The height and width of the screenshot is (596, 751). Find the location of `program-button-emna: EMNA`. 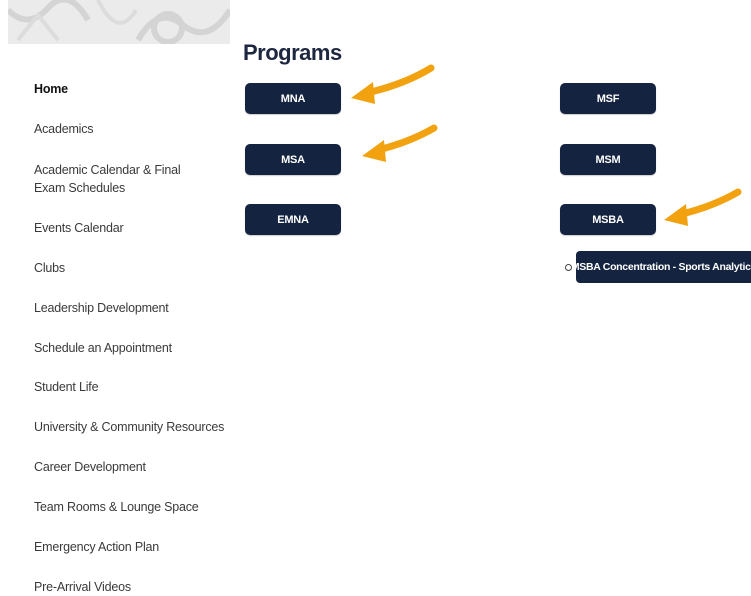

program-button-emna: EMNA is located at coordinates (293, 219).